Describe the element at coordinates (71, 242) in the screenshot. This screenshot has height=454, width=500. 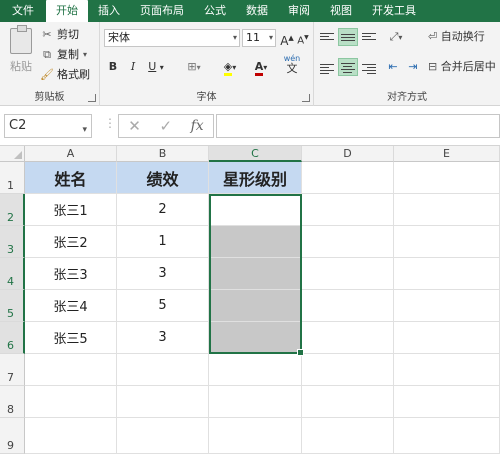
I see `cell-a3: 张三2` at that location.